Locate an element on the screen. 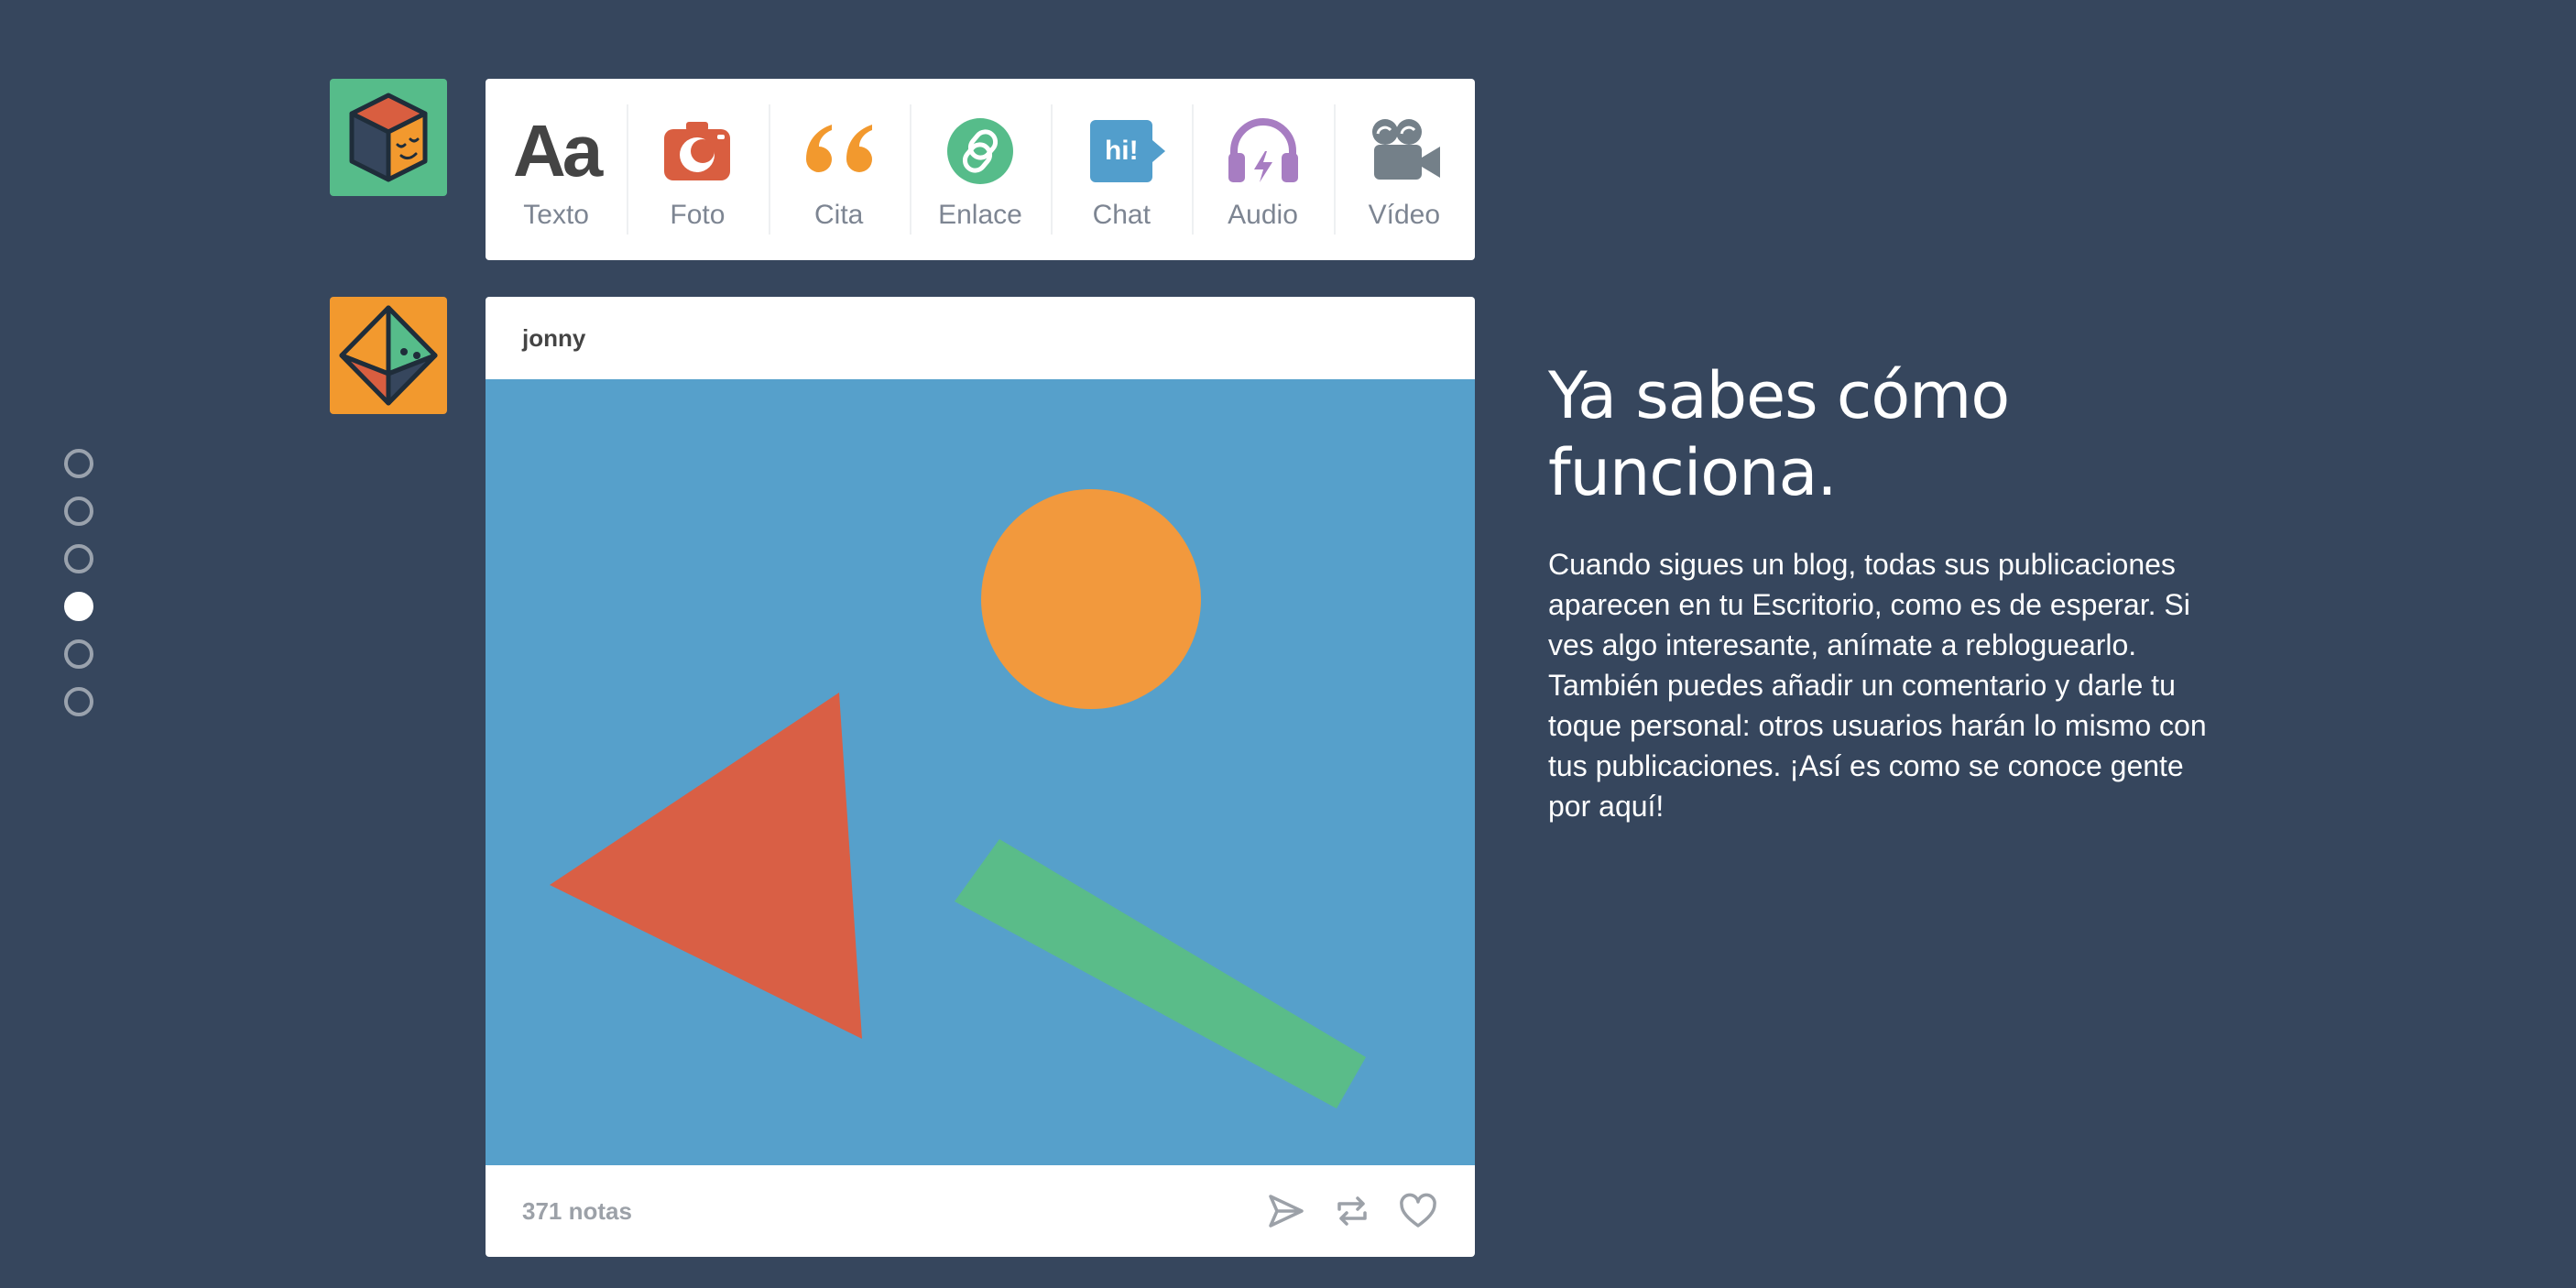 The height and width of the screenshot is (1288, 2576). cube-avatar-icon is located at coordinates (389, 138).